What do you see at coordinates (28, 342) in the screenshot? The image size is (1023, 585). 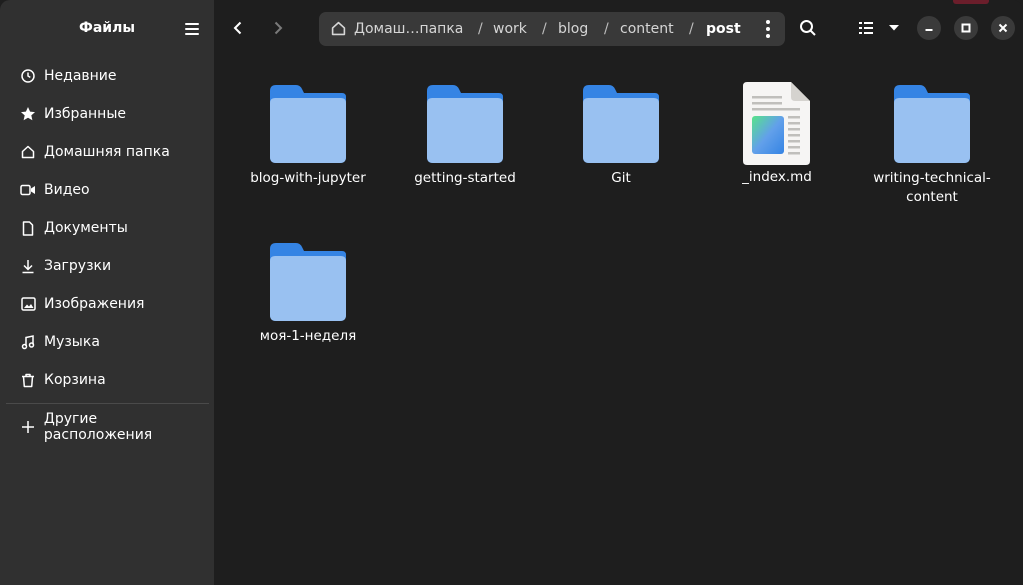 I see `music-icon` at bounding box center [28, 342].